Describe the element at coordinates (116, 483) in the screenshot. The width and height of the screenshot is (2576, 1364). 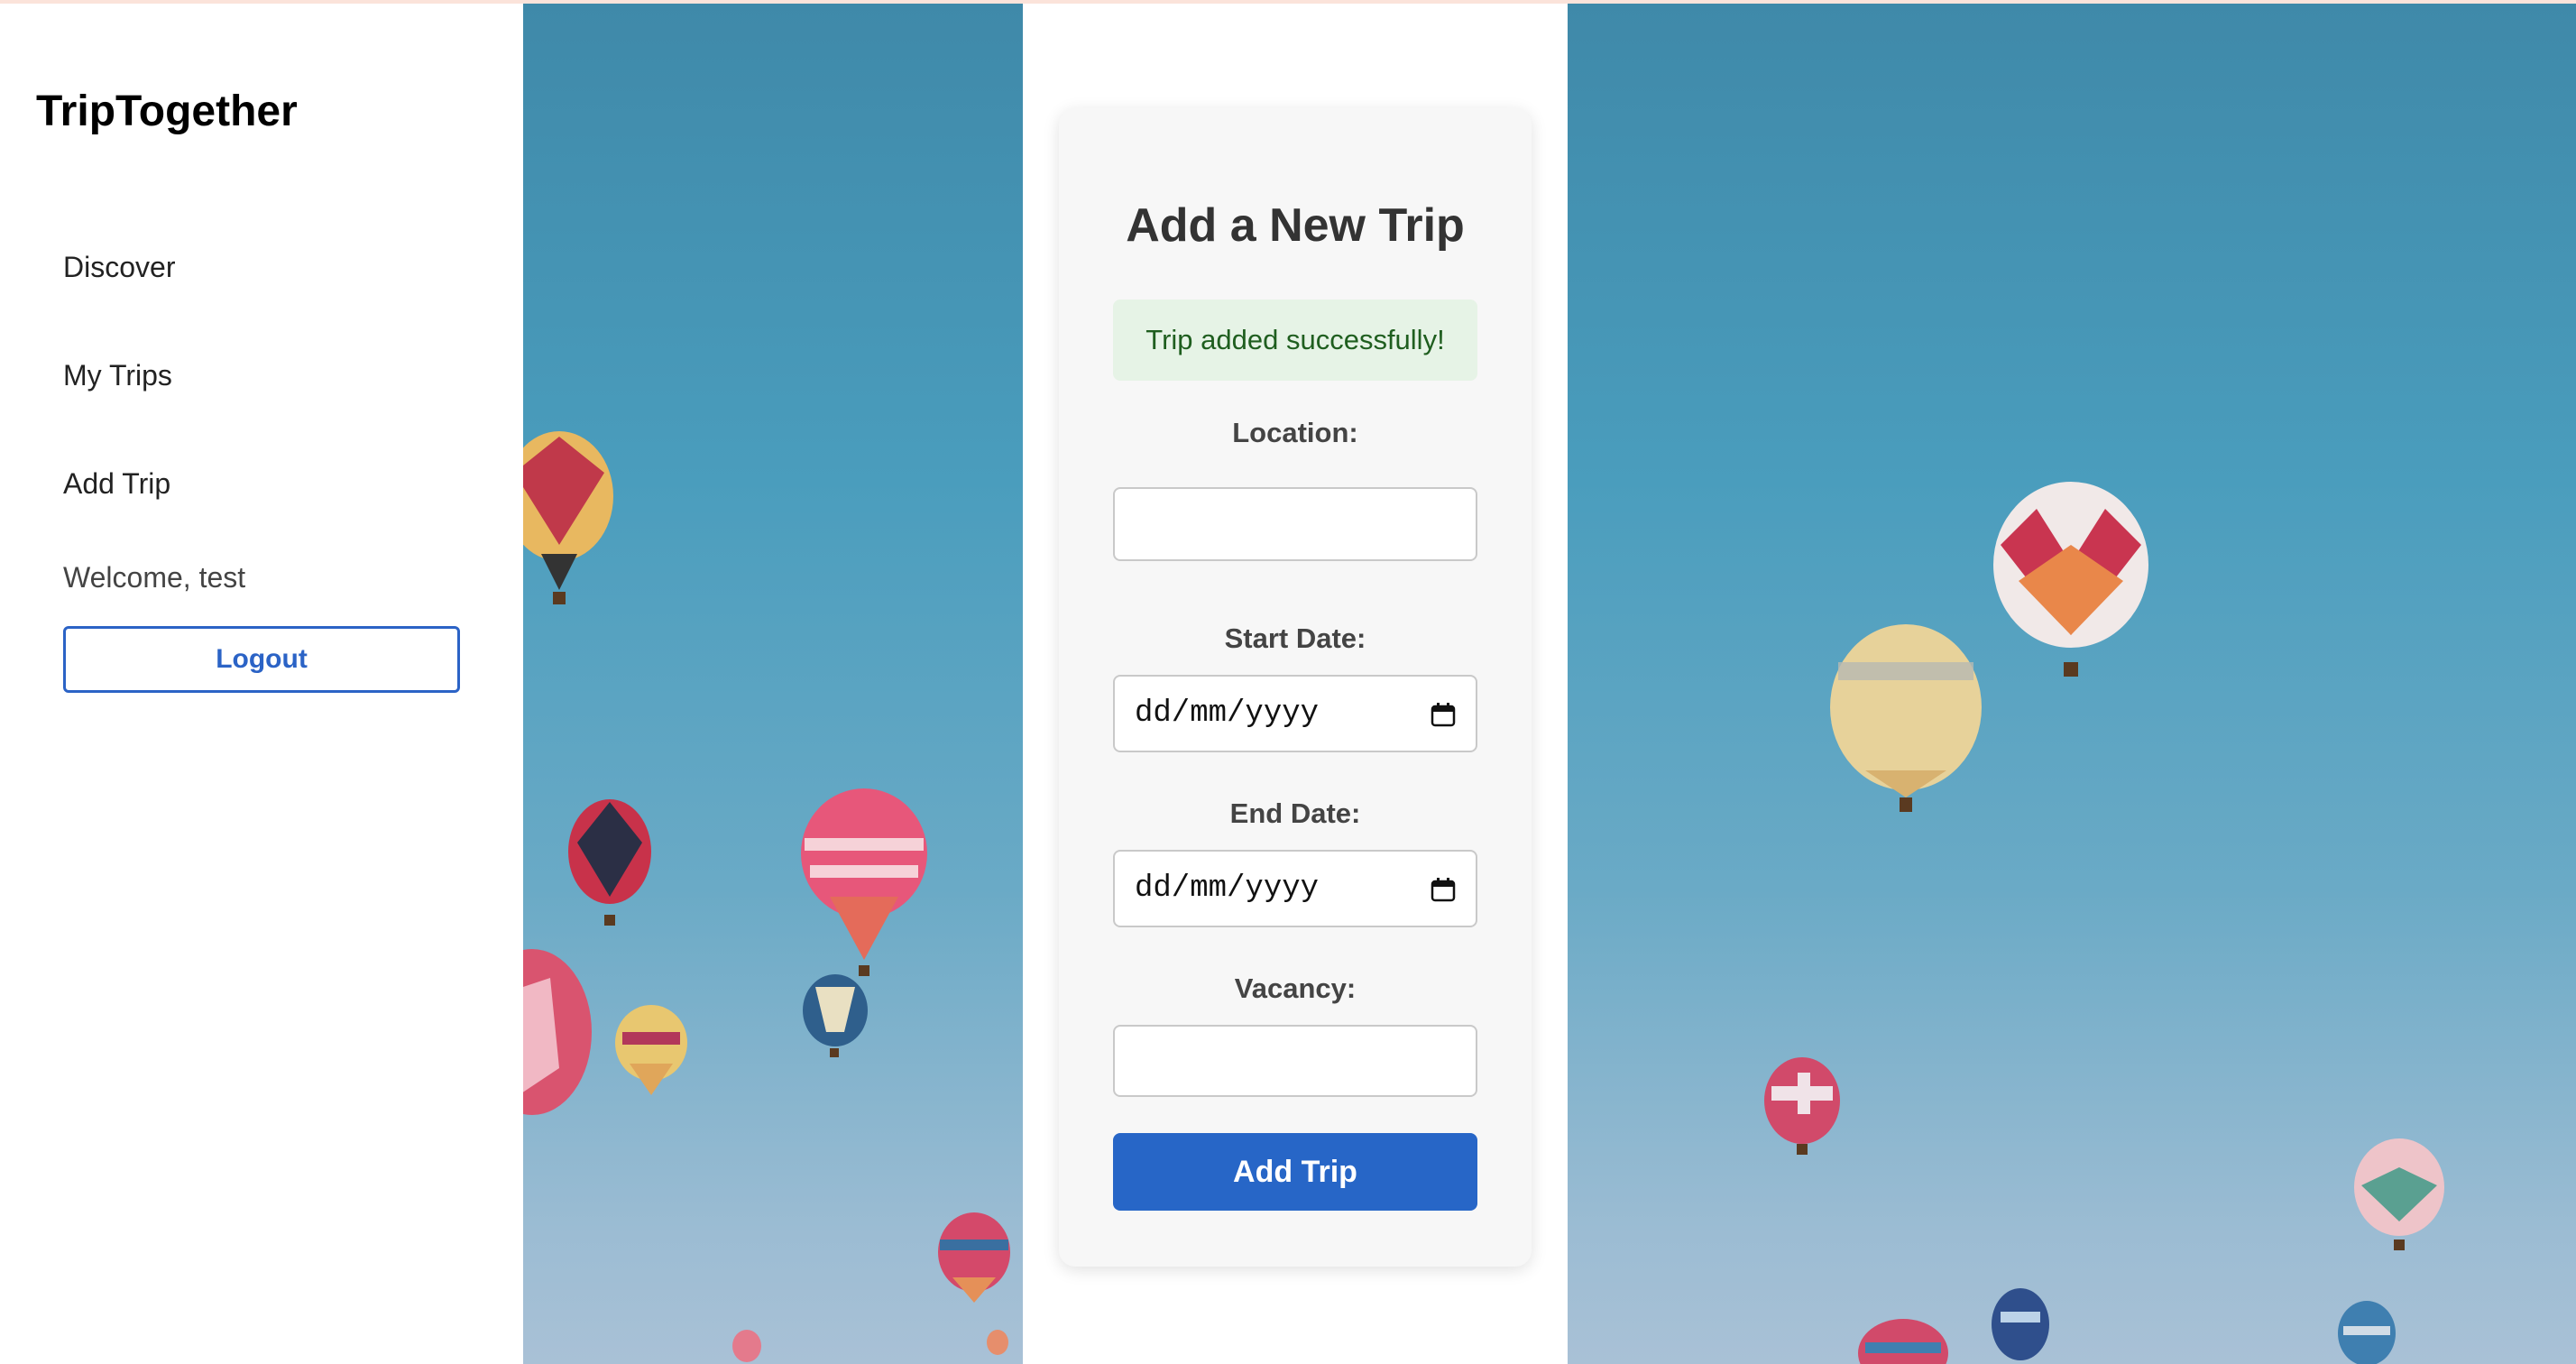
I see `sidebar-item-add-trip: Add Trip` at that location.